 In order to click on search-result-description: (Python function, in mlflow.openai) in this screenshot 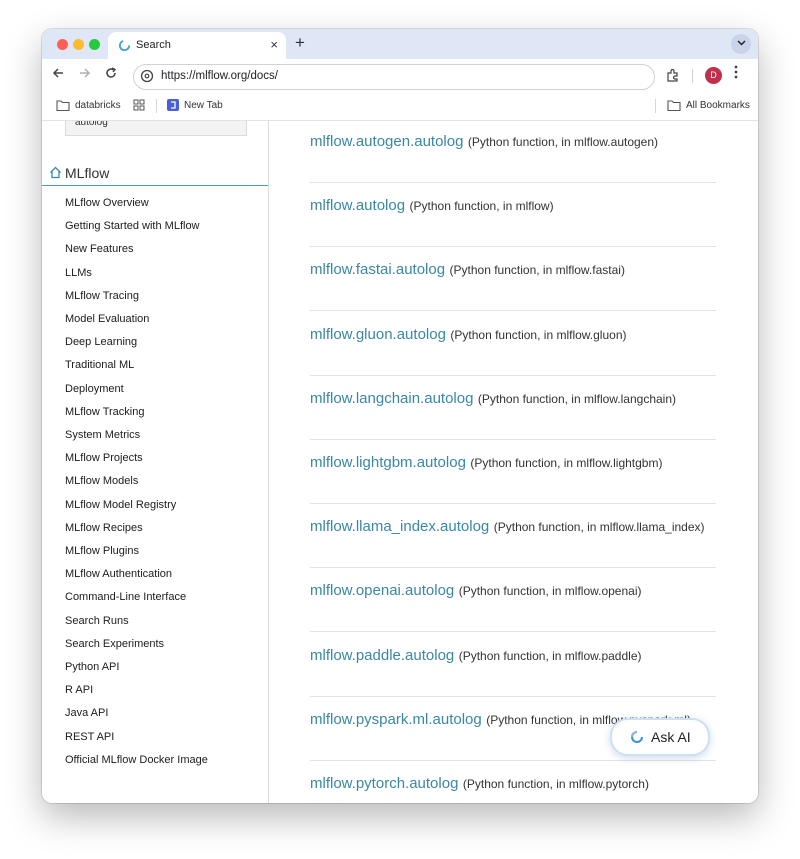, I will do `click(550, 591)`.